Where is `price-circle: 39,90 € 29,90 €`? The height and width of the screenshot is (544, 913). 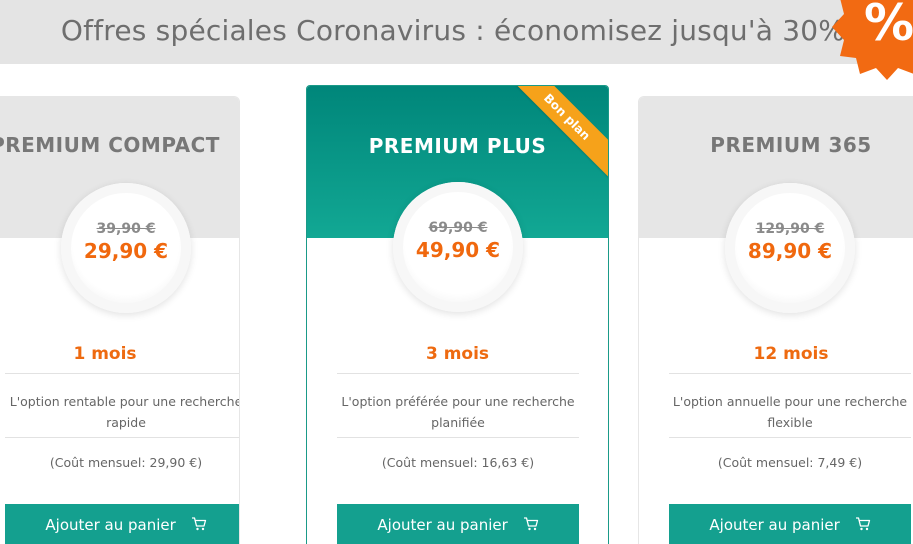
price-circle: 39,90 € 29,90 € is located at coordinates (126, 248).